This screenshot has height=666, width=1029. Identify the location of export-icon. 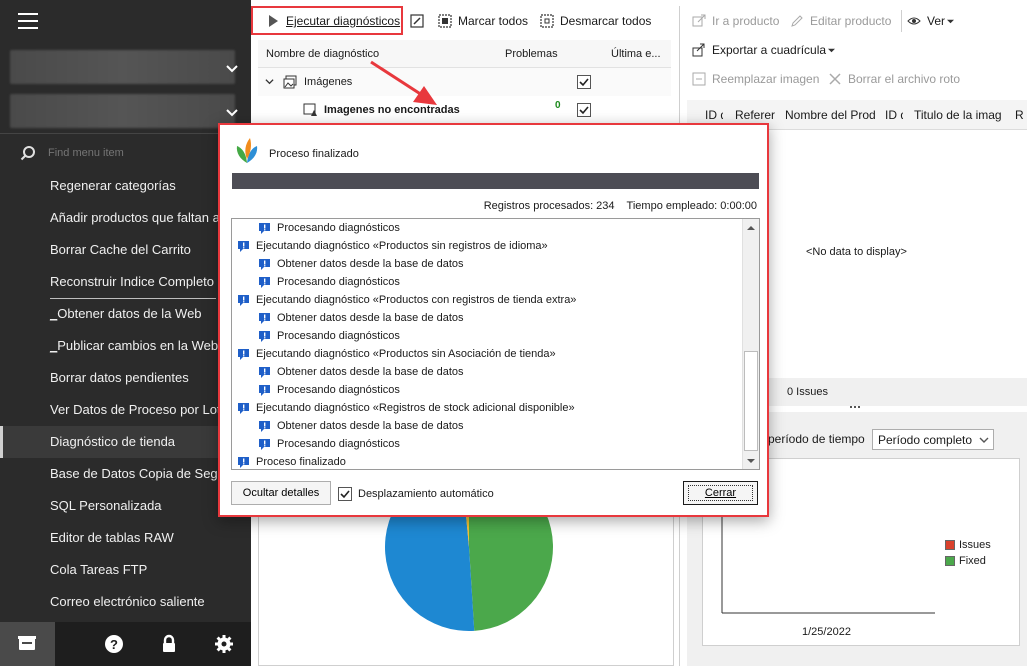
(698, 50).